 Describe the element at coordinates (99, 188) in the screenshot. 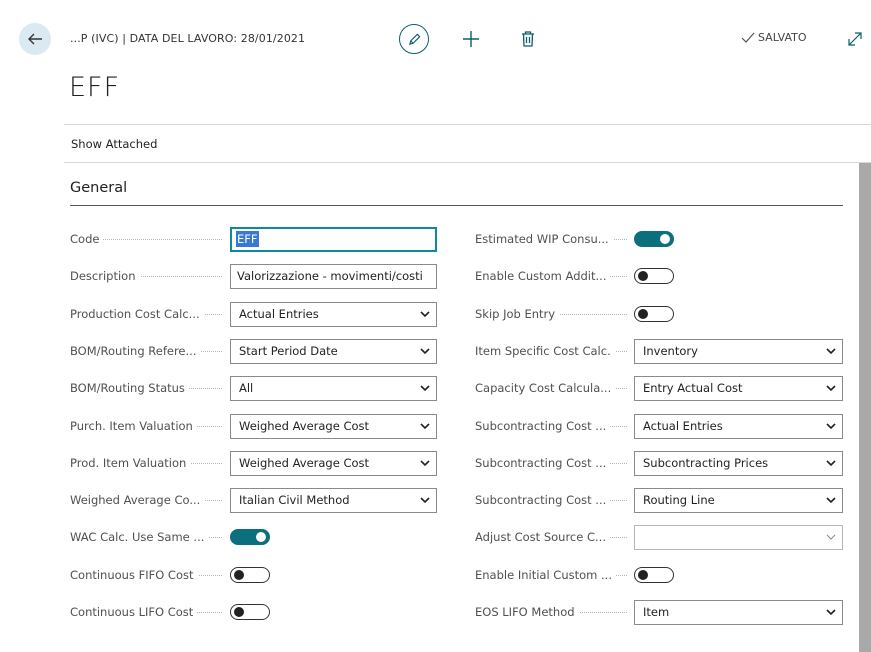

I see `section-title-general: General` at that location.